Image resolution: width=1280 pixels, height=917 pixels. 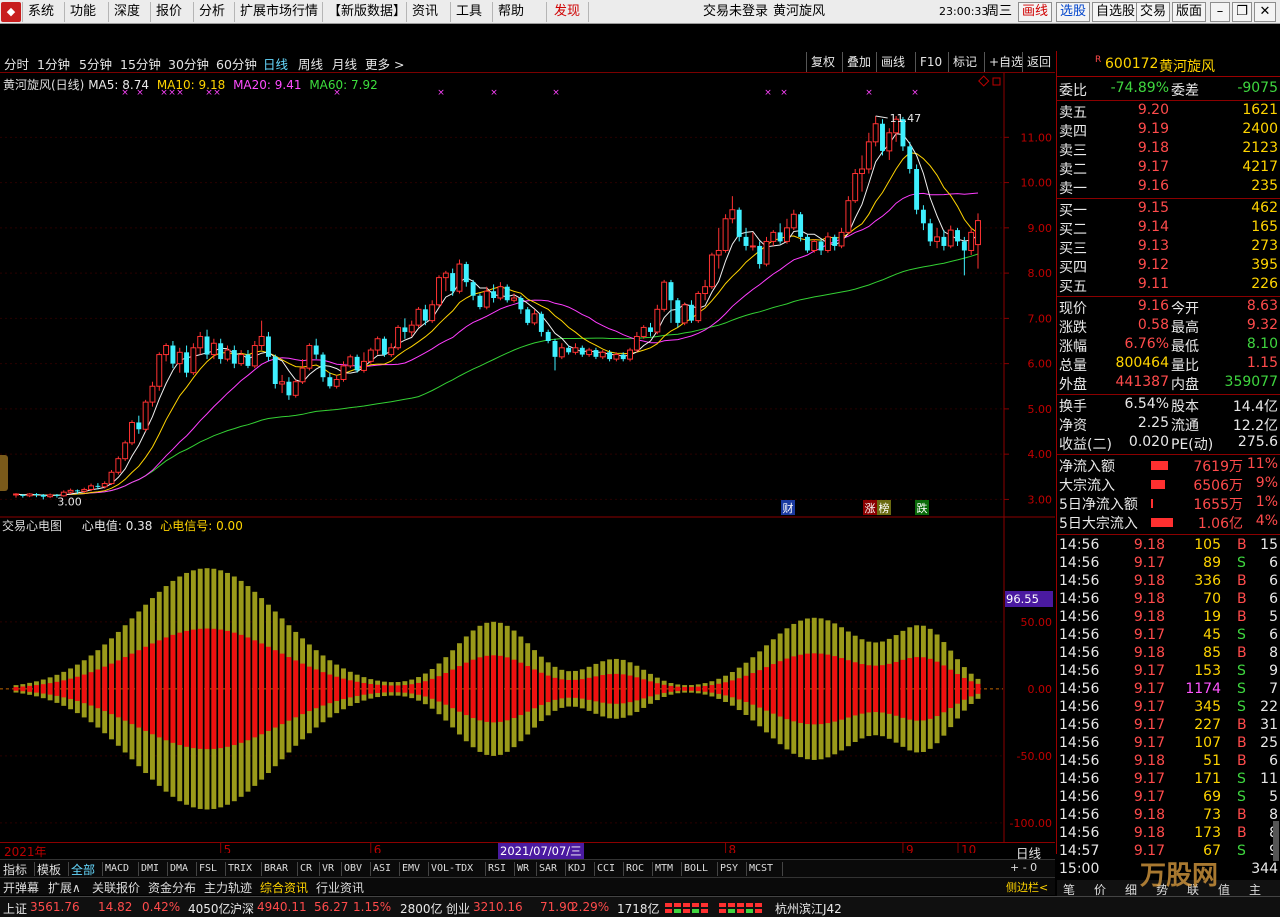 What do you see at coordinates (1005, 62) in the screenshot?
I see `toolbar-button-5: +自选` at bounding box center [1005, 62].